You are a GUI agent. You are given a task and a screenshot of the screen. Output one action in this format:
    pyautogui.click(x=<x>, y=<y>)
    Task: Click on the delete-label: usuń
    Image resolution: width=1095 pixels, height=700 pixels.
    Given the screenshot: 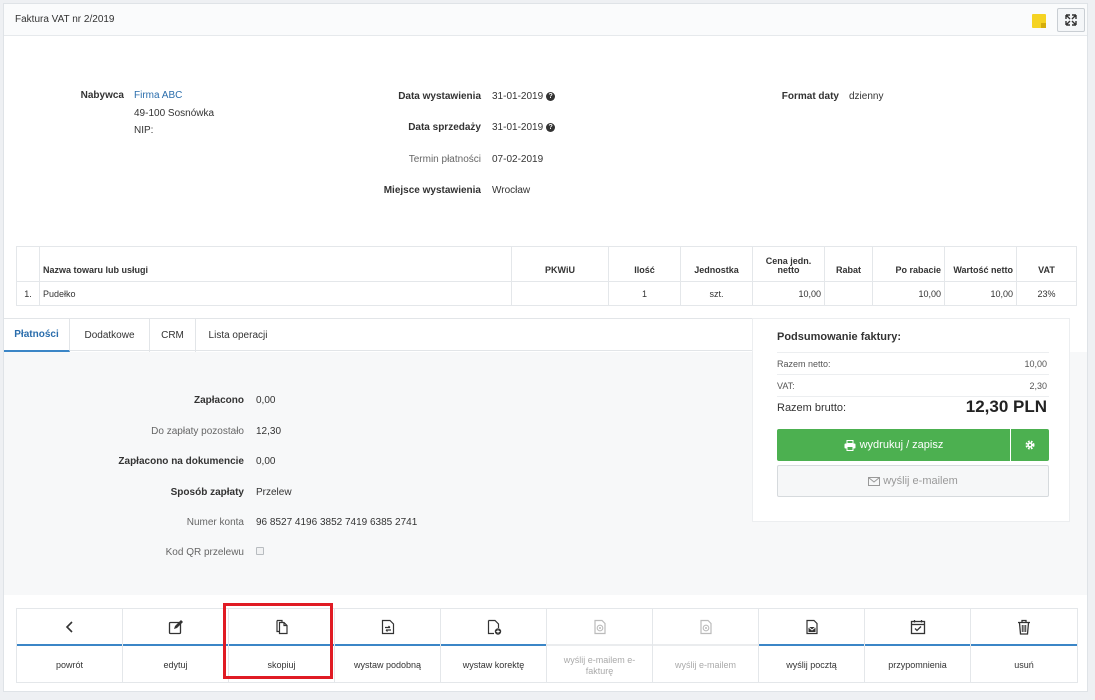 What is the action you would take?
    pyautogui.click(x=1024, y=665)
    